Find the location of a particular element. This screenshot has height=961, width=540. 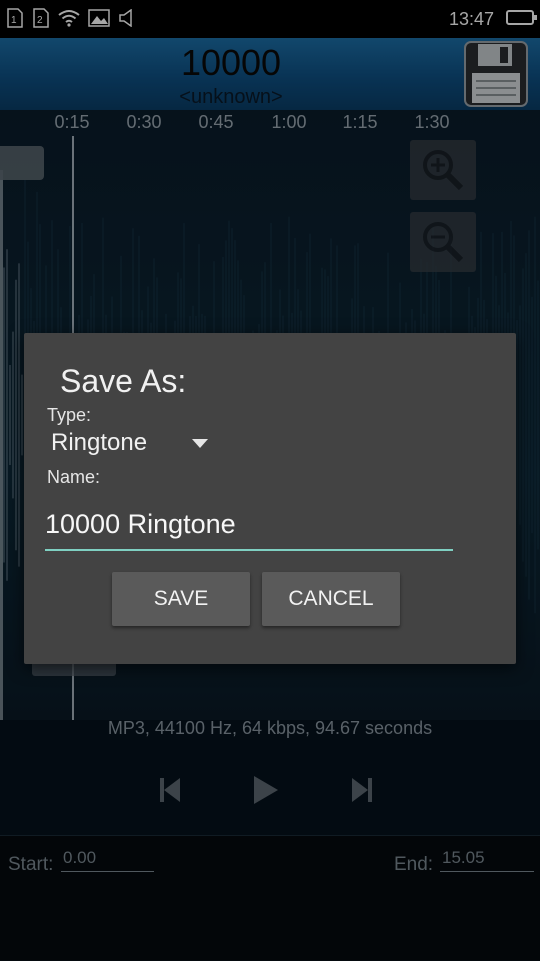

dialog-title: Save As: is located at coordinates (123, 381).